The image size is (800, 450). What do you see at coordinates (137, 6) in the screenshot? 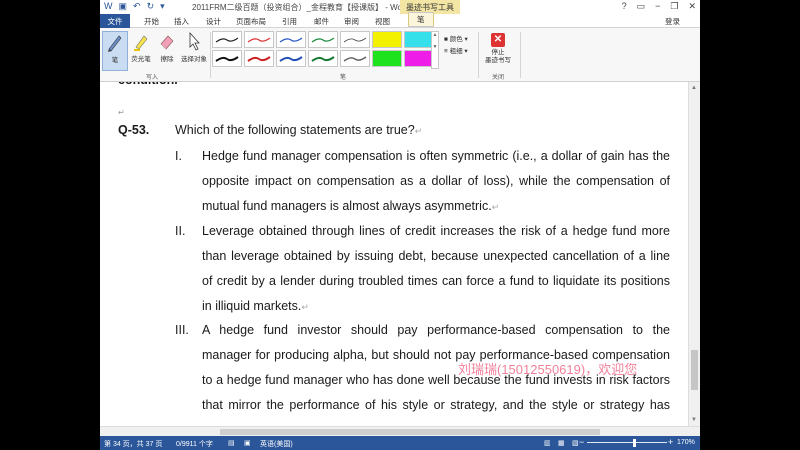
I see `undo-icon: ↶` at bounding box center [137, 6].